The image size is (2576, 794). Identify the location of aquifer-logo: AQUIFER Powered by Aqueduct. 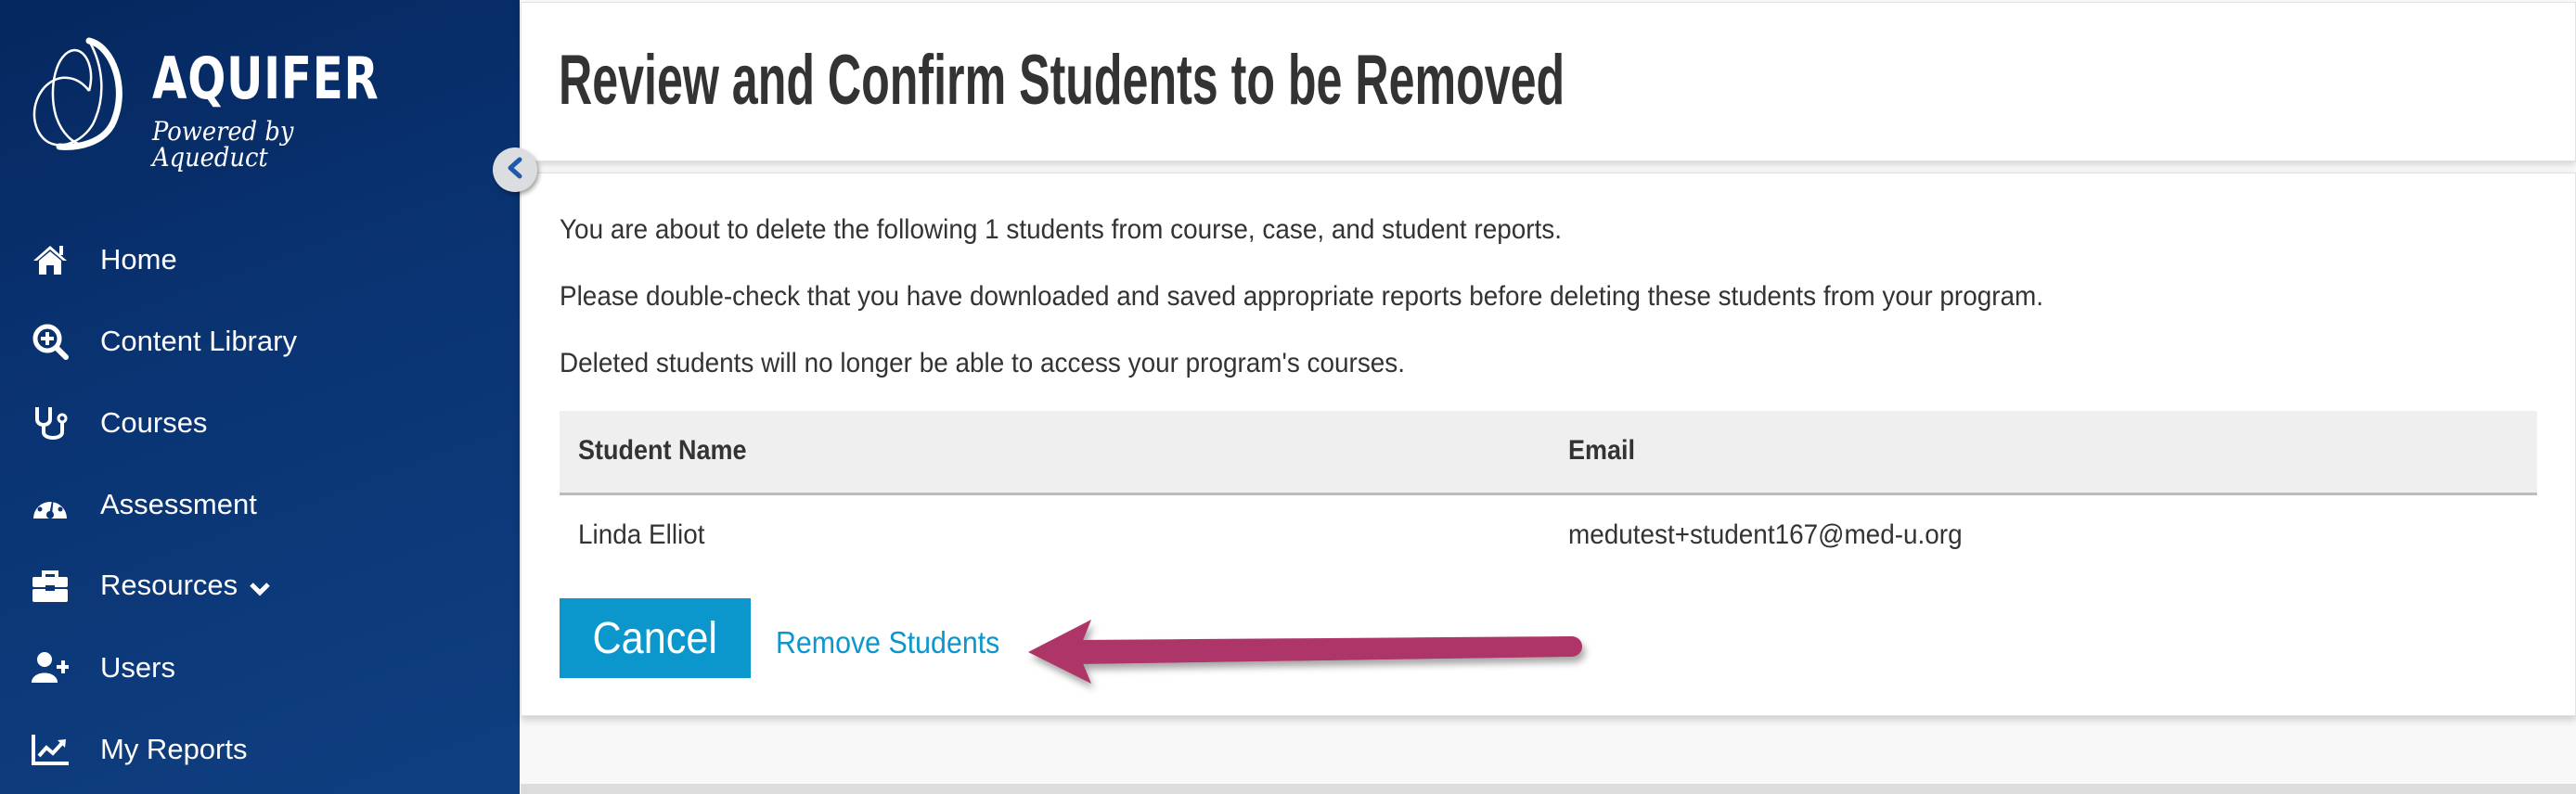
(223, 102).